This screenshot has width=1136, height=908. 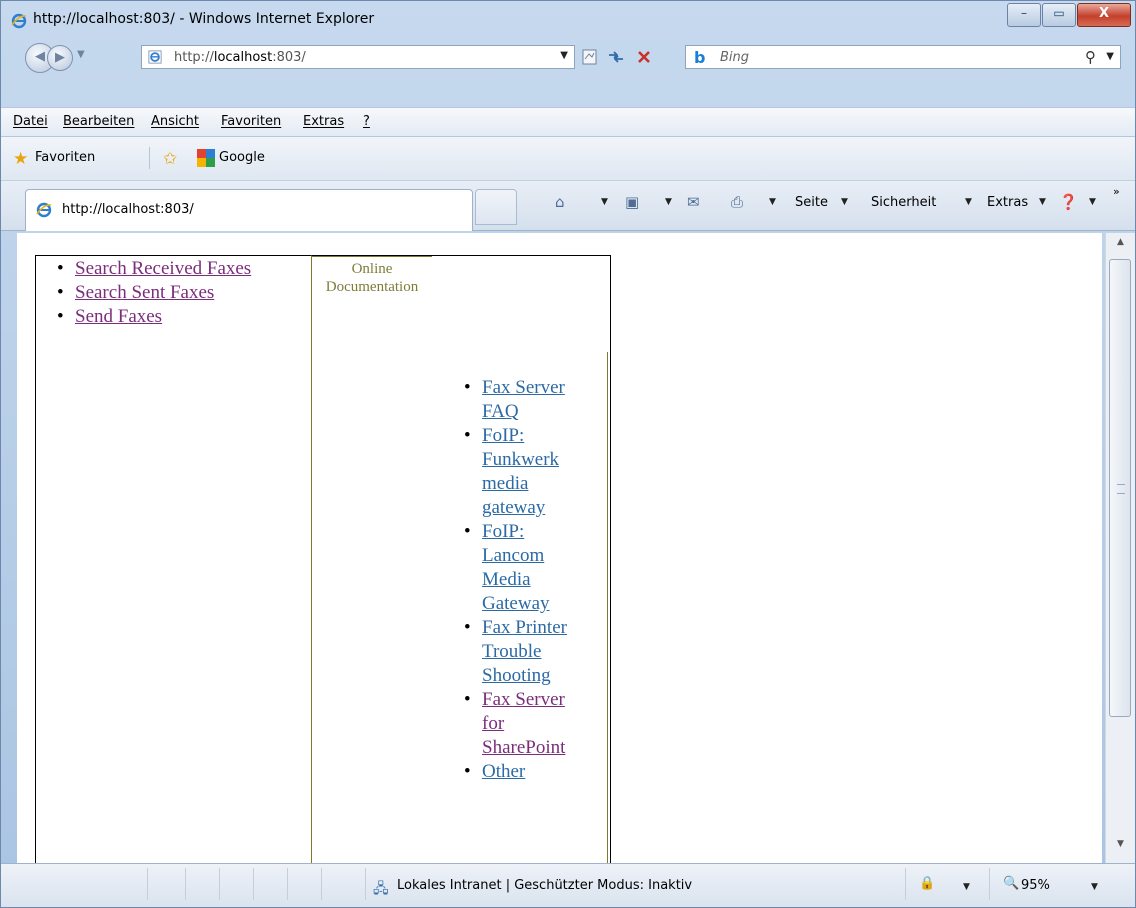 I want to click on menu-bearbeiten: Bearbeiten, so click(x=98, y=121).